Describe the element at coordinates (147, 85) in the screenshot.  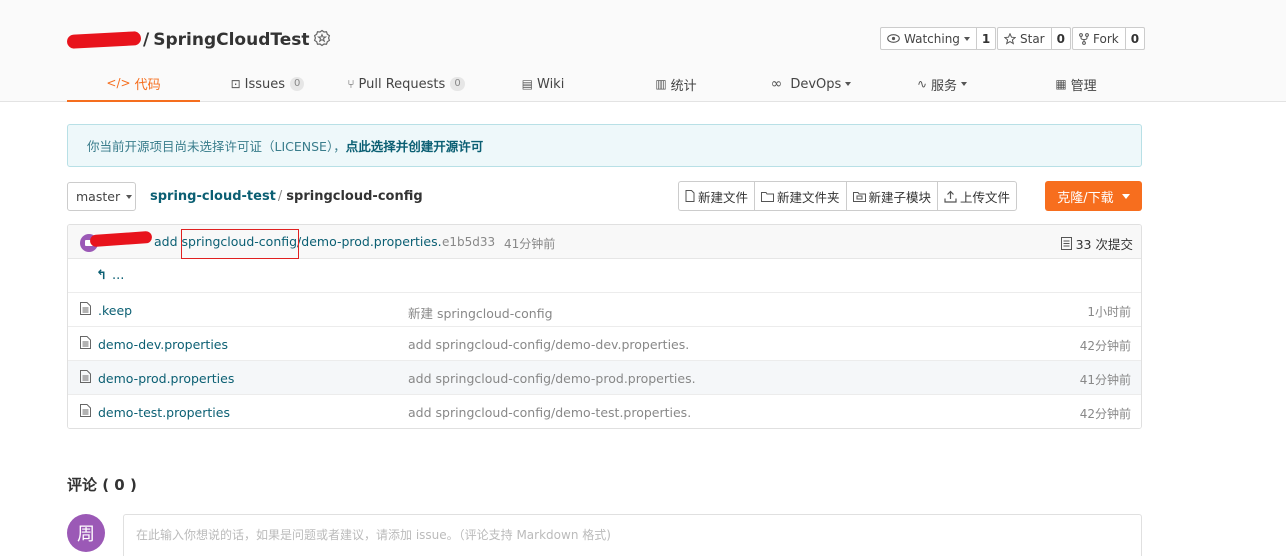
I see `tab-code-label: 代码` at that location.